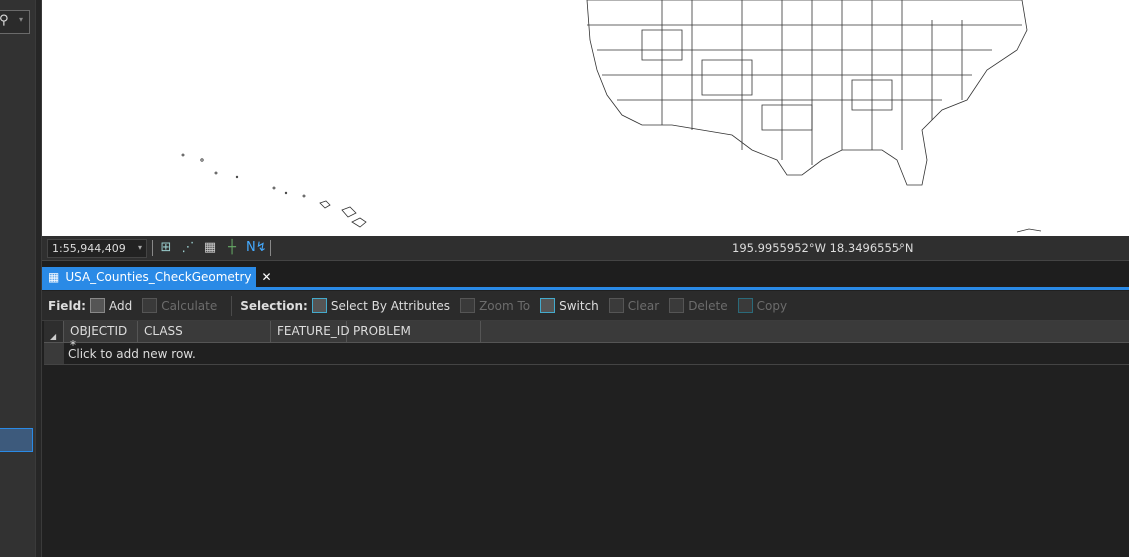  I want to click on zoom-to-button: Zoom To, so click(495, 305).